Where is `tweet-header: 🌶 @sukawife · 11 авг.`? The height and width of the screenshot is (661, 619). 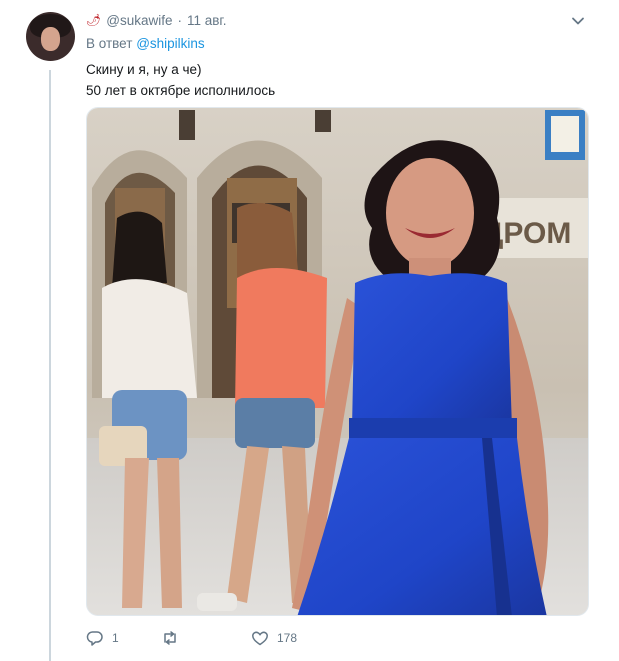 tweet-header: 🌶 @sukawife · 11 авг. is located at coordinates (156, 20).